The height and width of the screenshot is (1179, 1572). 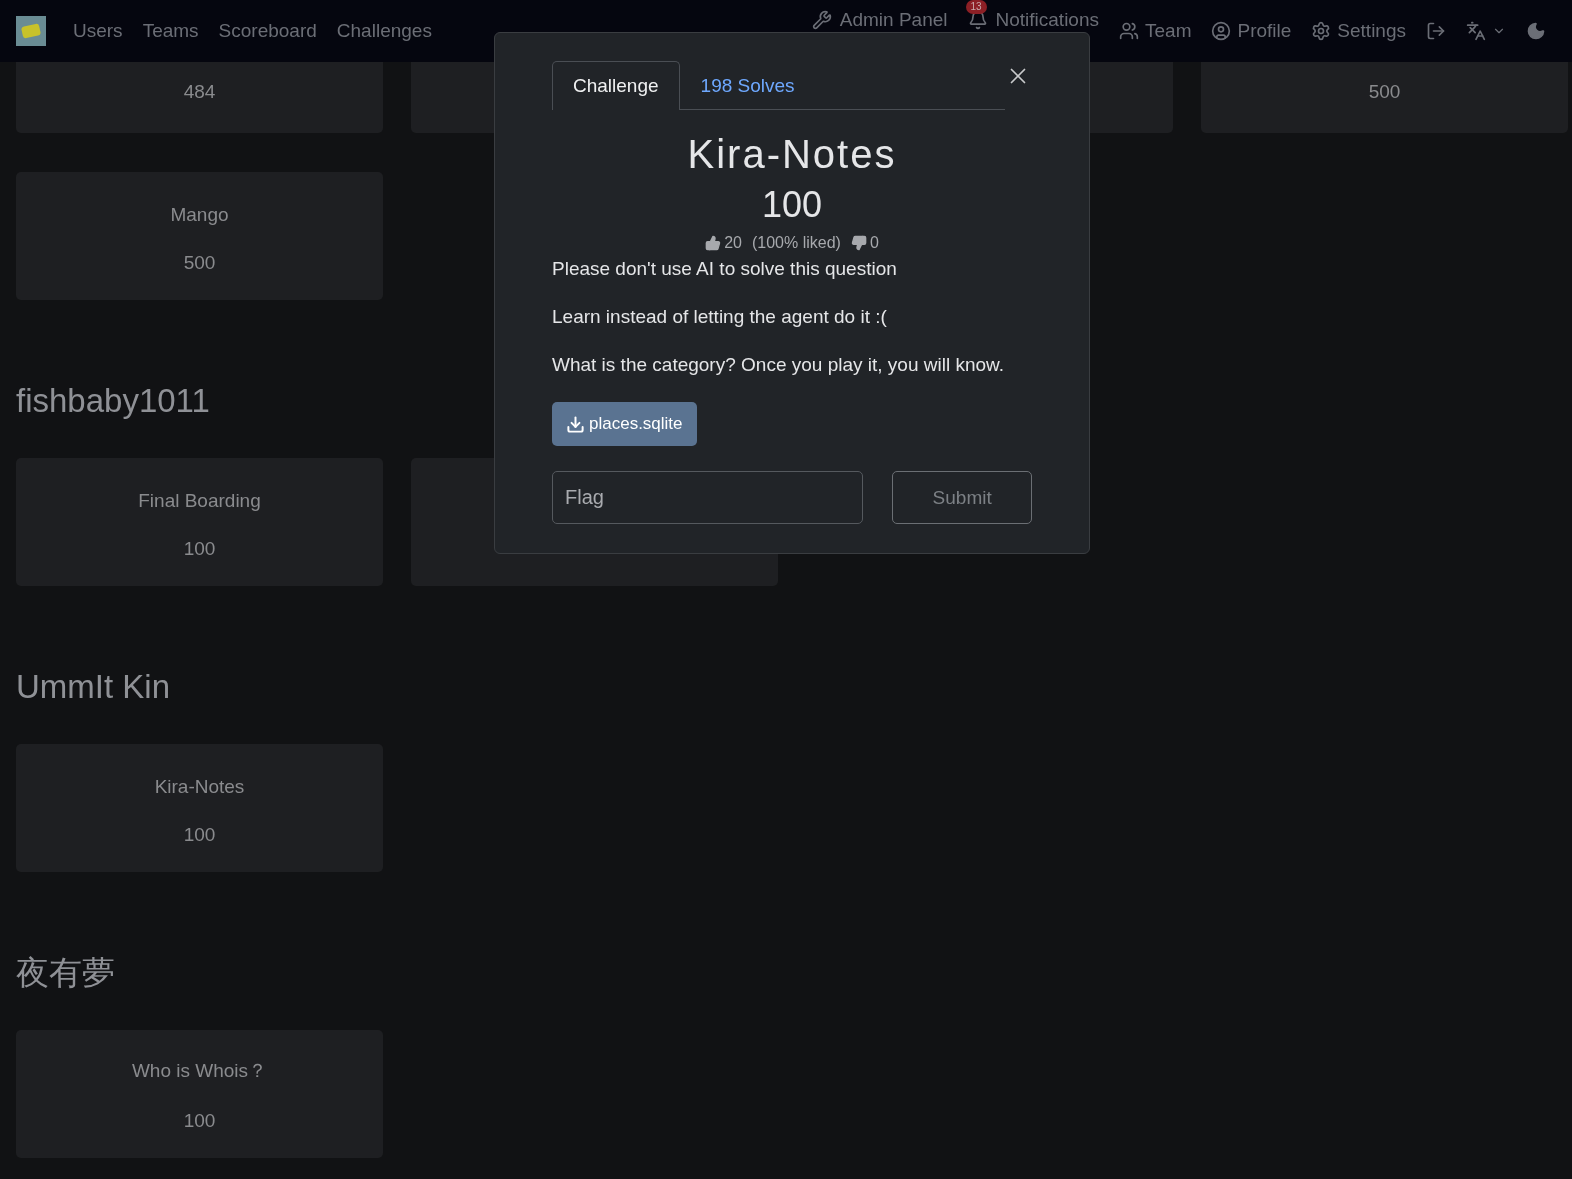 What do you see at coordinates (199, 808) in the screenshot?
I see `challenge-card: Kira-Notes 100` at bounding box center [199, 808].